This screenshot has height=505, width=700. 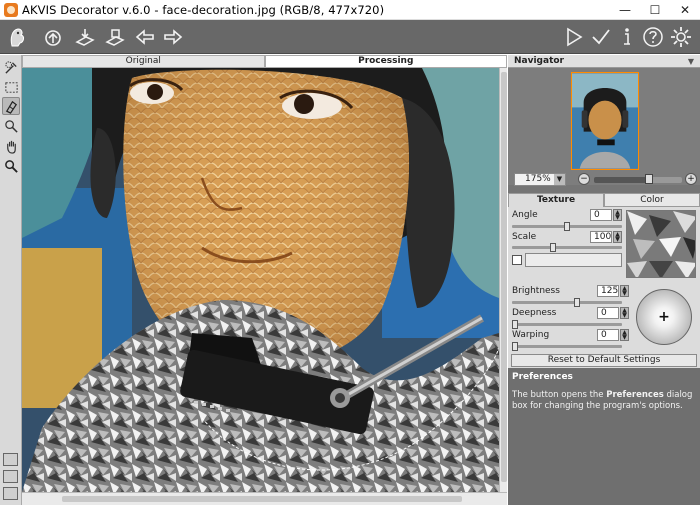 I want to click on akvis-app-icon, so click(x=11, y=9).